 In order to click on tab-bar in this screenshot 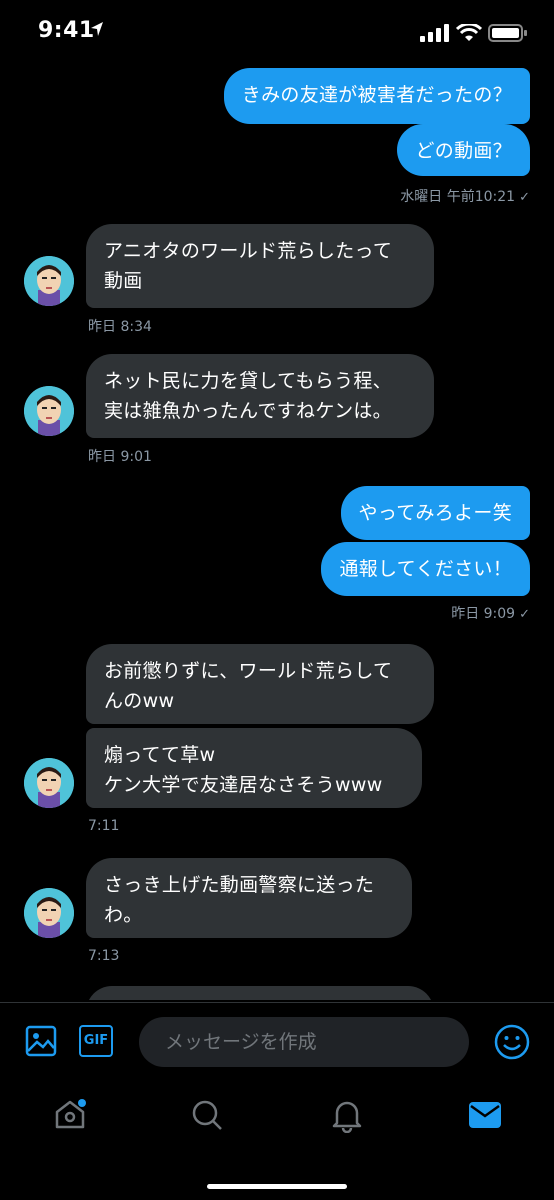, I will do `click(277, 1117)`.